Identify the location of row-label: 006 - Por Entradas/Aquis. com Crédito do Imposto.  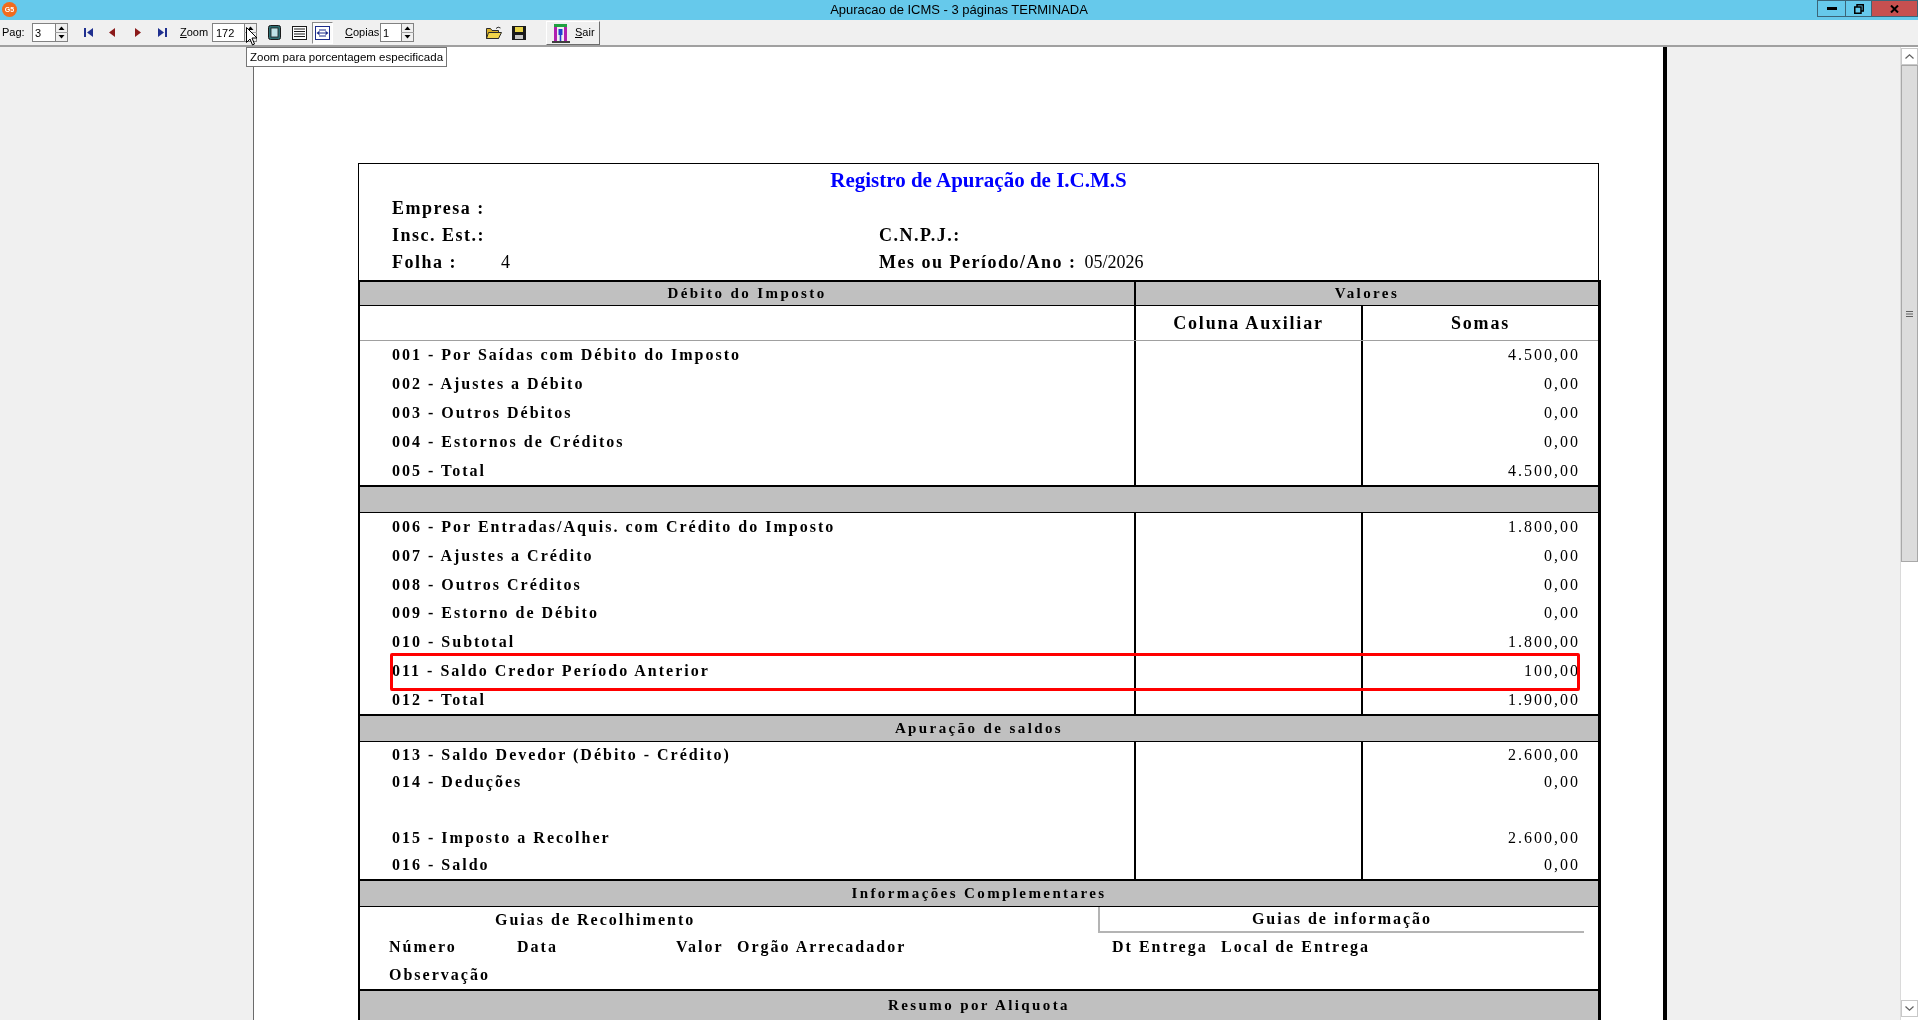
(614, 527).